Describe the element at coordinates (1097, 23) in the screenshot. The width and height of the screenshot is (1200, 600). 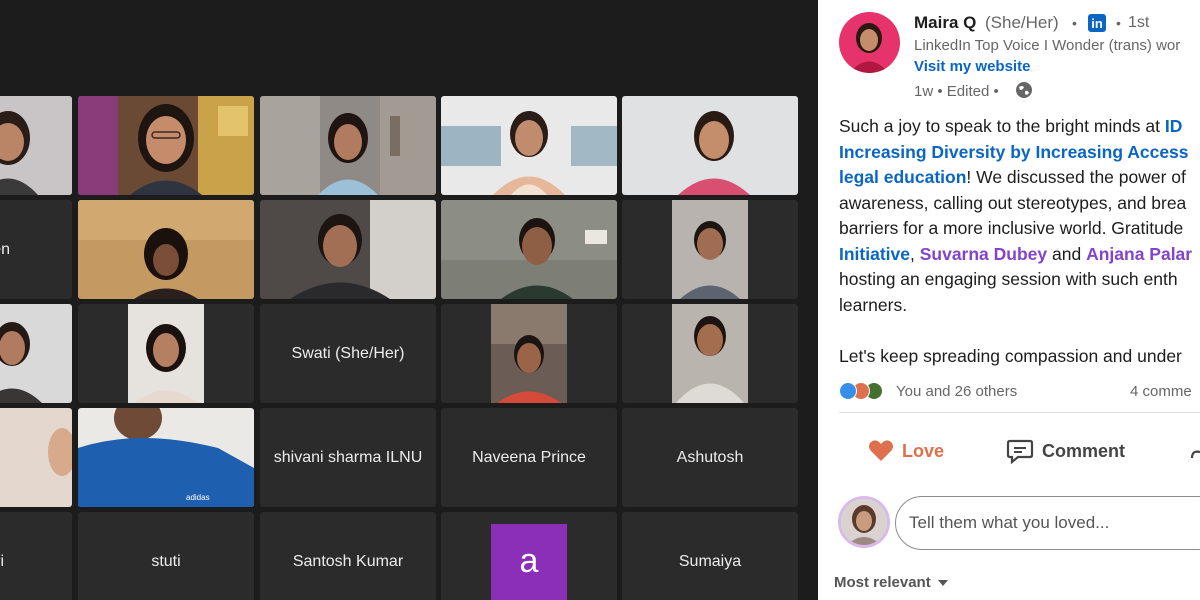
I see `linkedin-premium-icon: in` at that location.